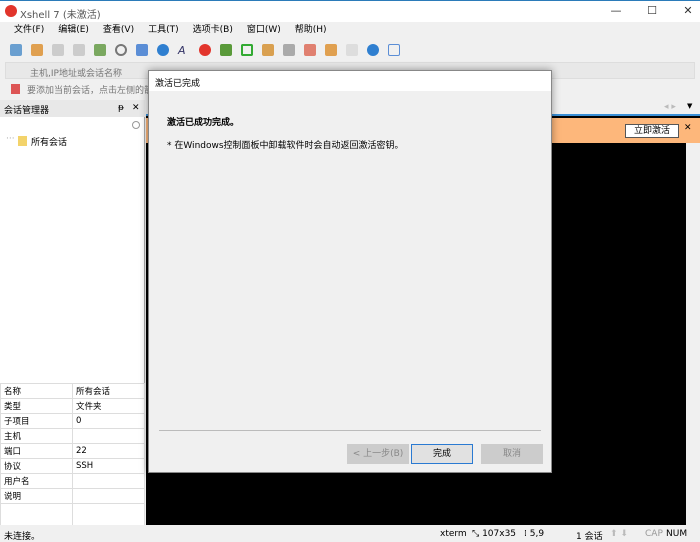 This screenshot has height=542, width=700. What do you see at coordinates (311, 30) in the screenshot?
I see `menu-help: 帮助(H)` at bounding box center [311, 30].